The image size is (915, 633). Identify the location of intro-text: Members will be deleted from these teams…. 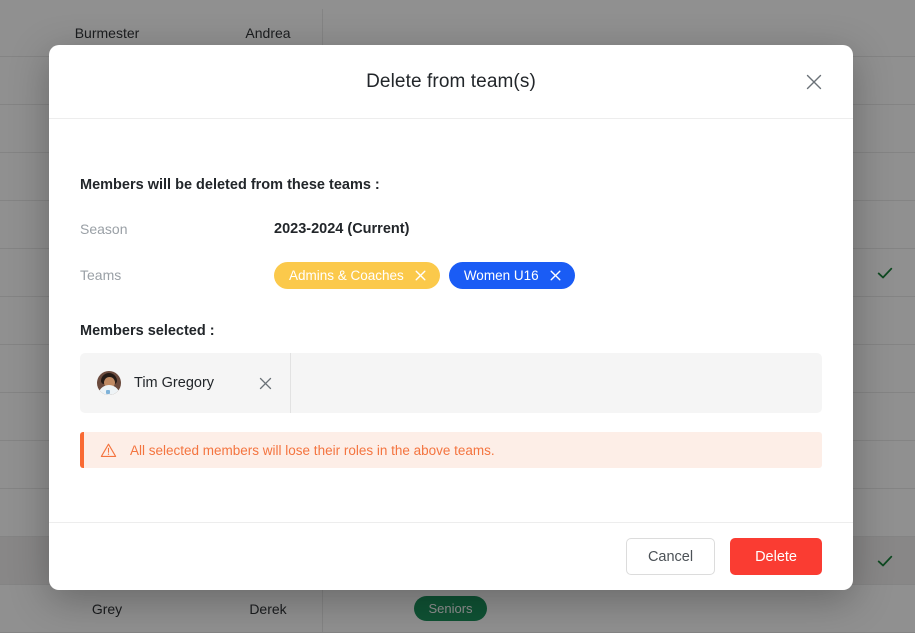
(230, 185).